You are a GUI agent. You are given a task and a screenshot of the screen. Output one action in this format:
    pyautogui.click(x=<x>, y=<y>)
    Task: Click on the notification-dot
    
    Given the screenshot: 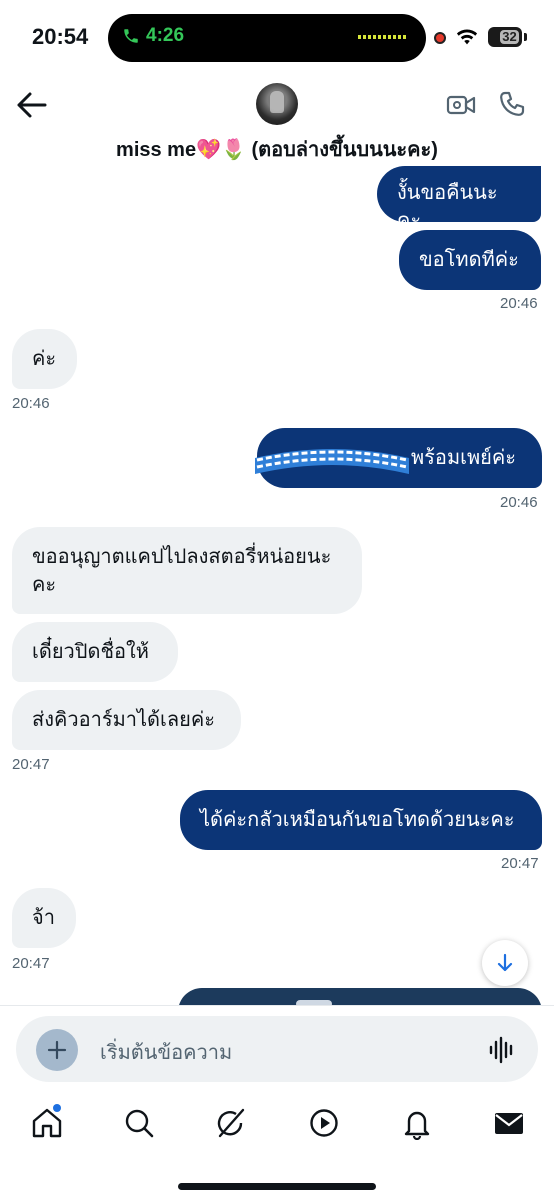 What is the action you would take?
    pyautogui.click(x=57, y=1108)
    